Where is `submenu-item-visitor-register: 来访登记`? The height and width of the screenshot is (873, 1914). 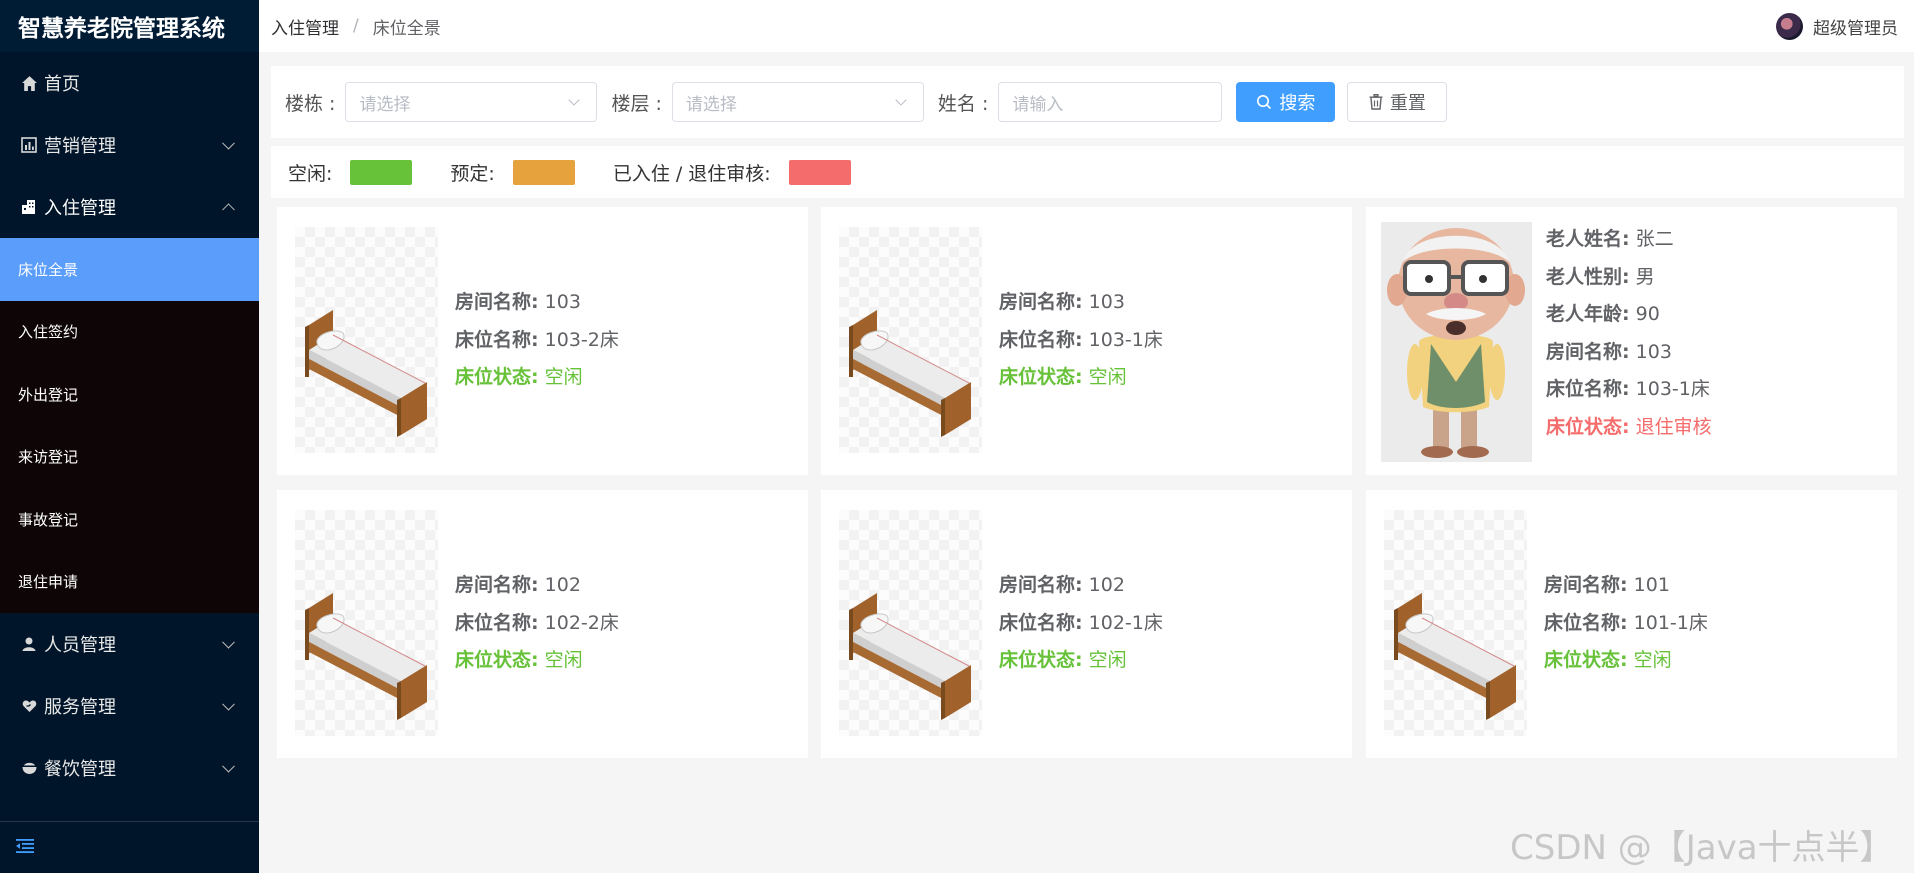 submenu-item-visitor-register: 来访登记 is located at coordinates (129, 457).